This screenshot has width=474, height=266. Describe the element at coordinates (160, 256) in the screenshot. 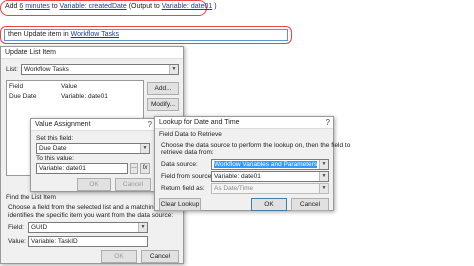

I see `update-cancel-button: Cancel` at that location.